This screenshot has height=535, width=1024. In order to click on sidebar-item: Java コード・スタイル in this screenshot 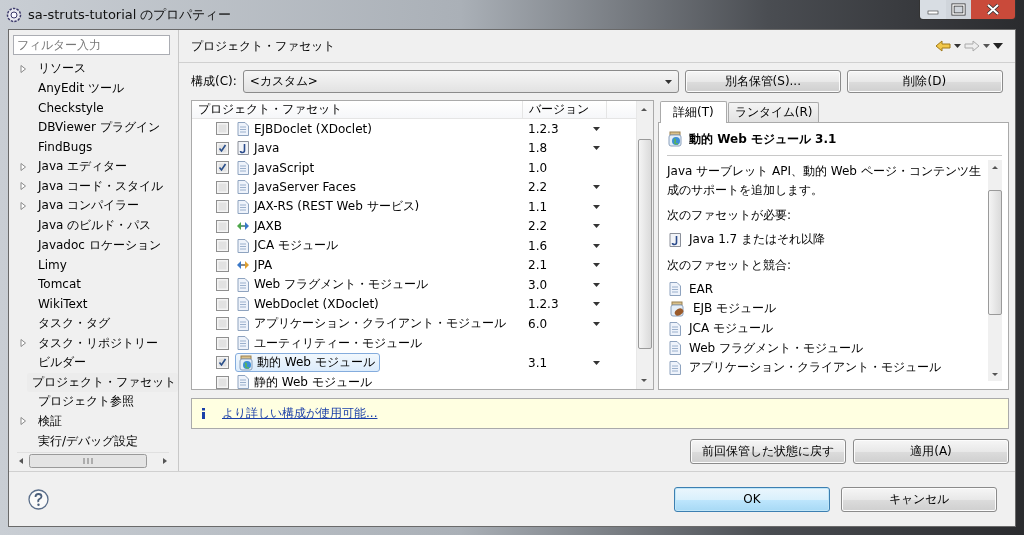, I will do `click(101, 186)`.